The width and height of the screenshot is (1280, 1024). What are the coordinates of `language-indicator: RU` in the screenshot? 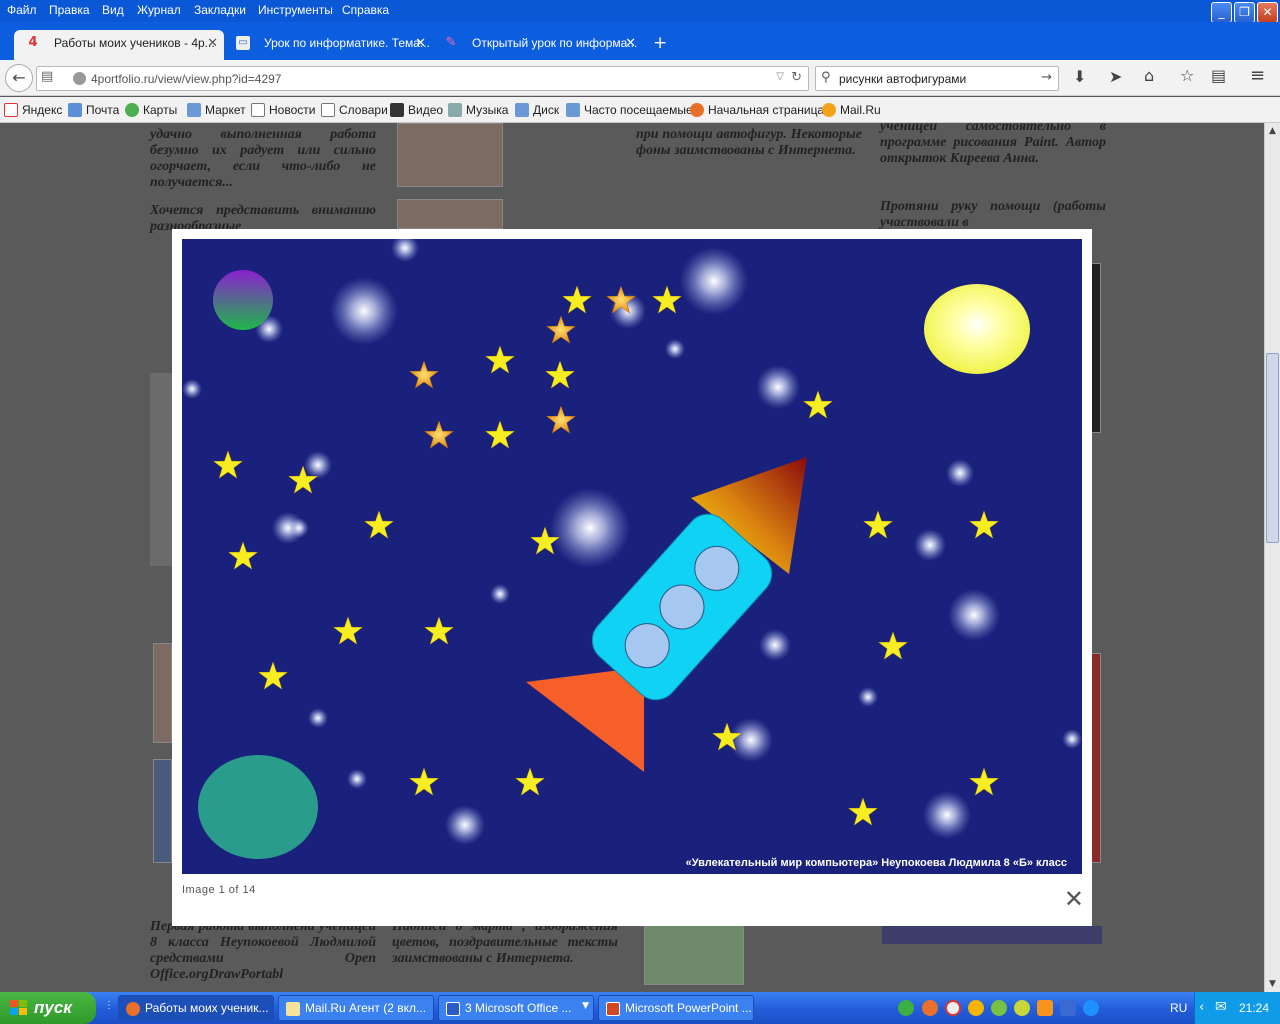 It's located at (1178, 1008).